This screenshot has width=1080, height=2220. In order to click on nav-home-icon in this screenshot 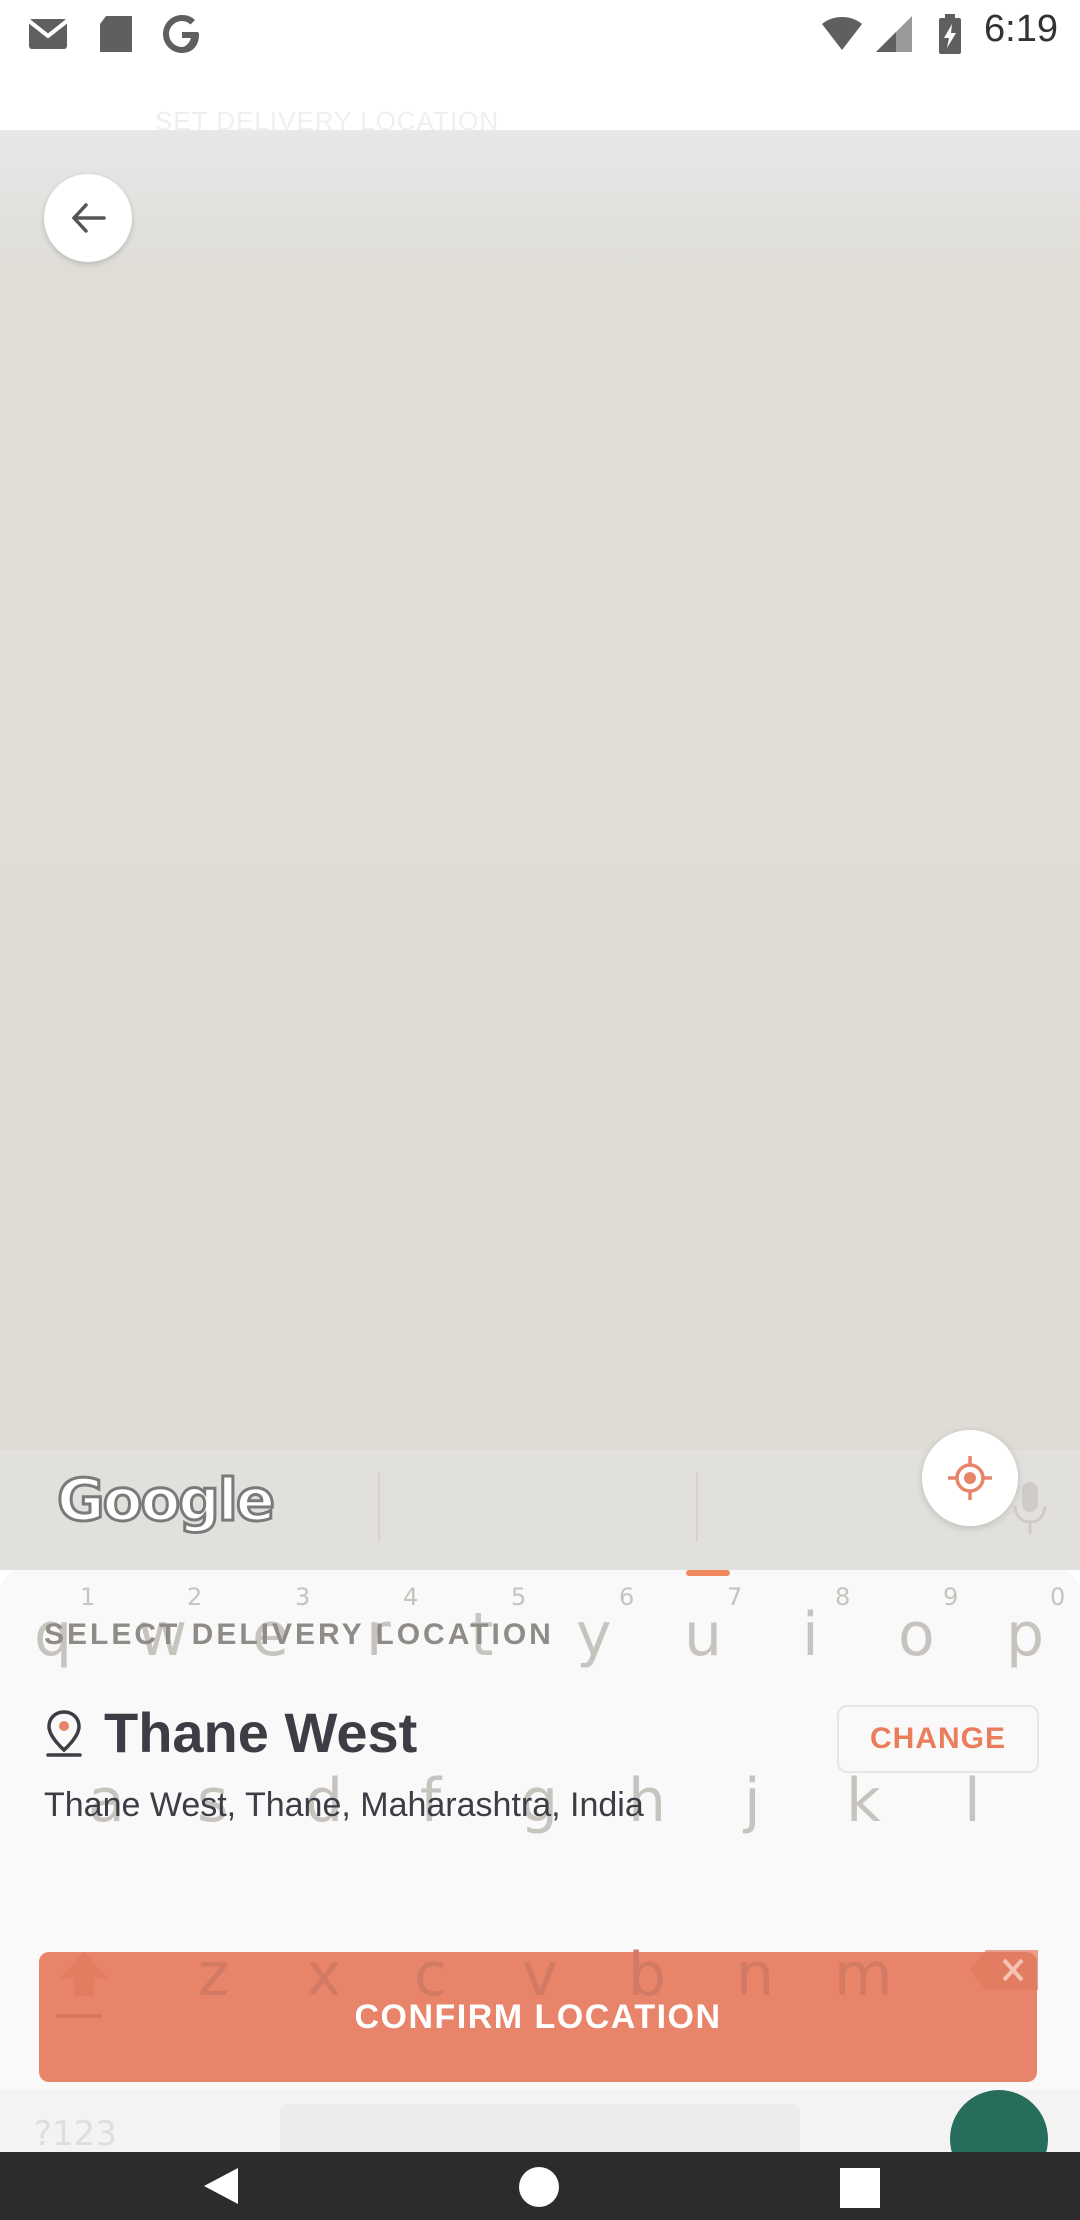, I will do `click(539, 2187)`.